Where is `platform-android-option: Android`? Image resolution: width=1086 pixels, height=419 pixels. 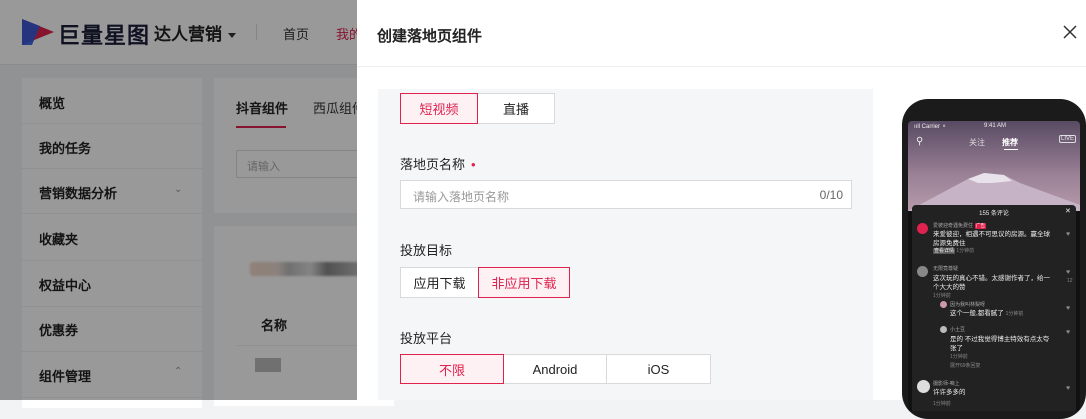 platform-android-option: Android is located at coordinates (555, 369).